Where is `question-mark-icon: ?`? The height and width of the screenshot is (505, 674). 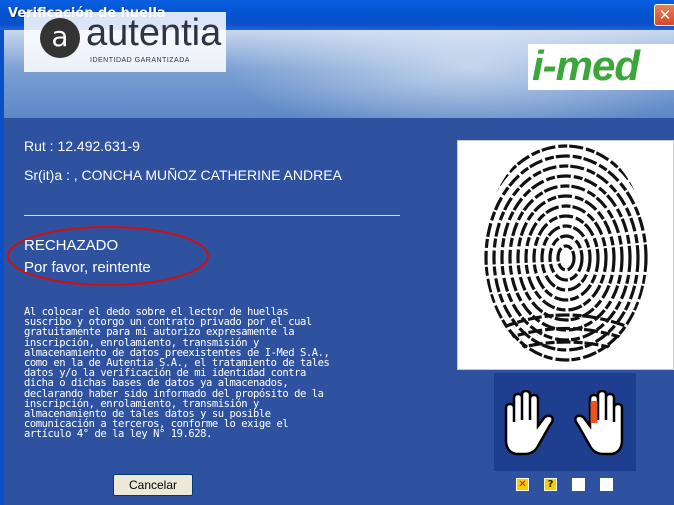
question-mark-icon: ? is located at coordinates (550, 484).